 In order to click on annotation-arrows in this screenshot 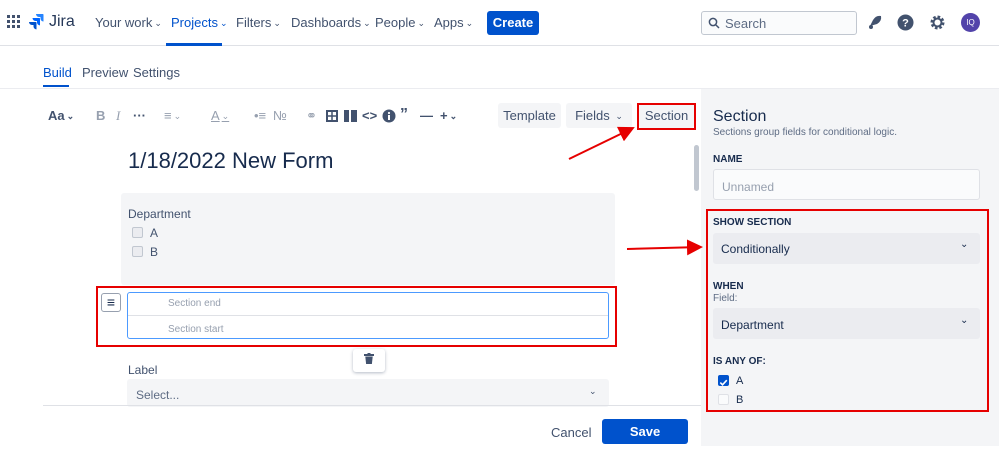, I will do `click(635, 191)`.